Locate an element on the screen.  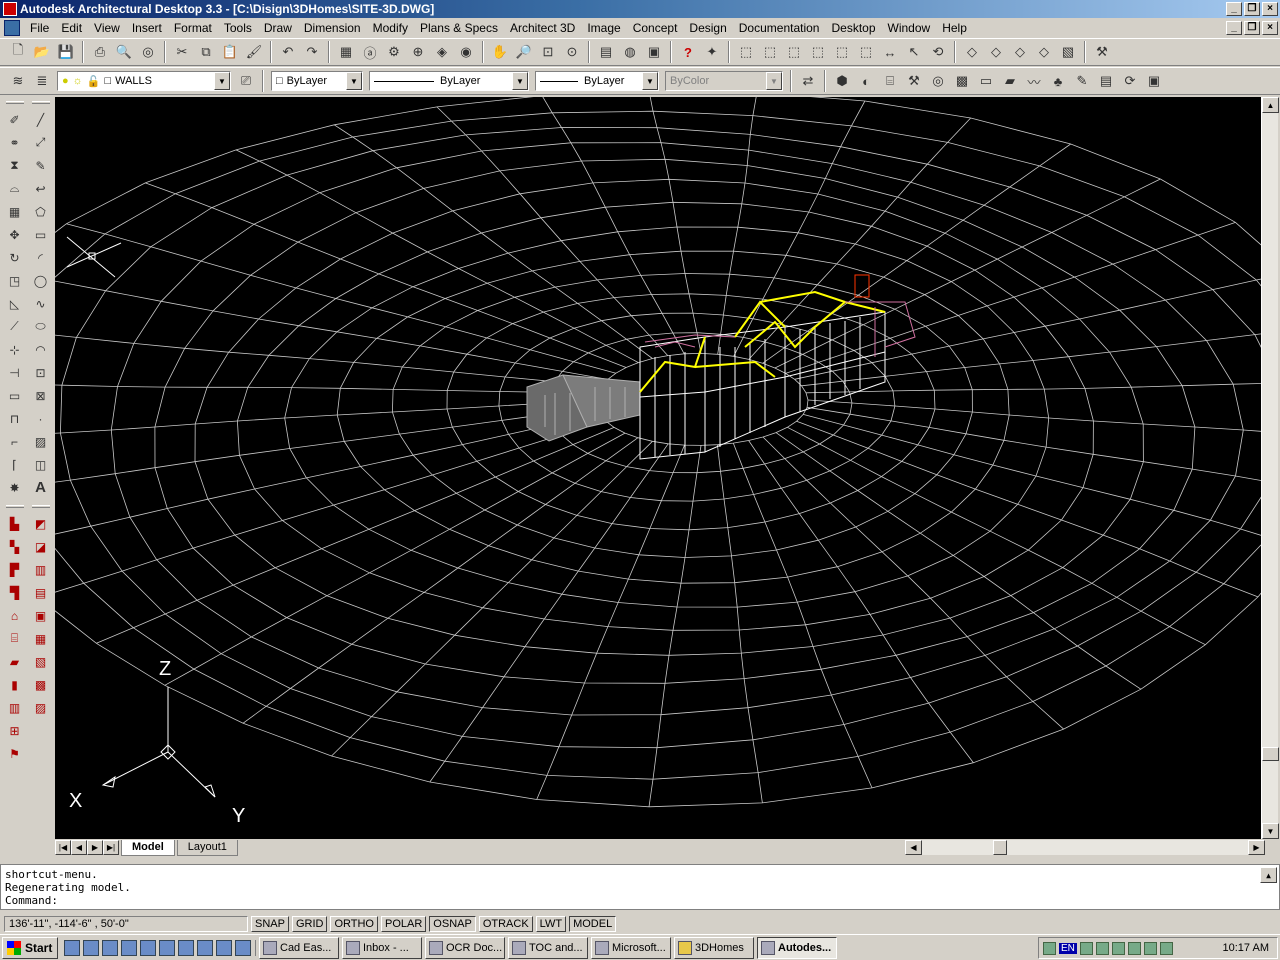
doc-restore-button: ❐ is located at coordinates (1252, 28).